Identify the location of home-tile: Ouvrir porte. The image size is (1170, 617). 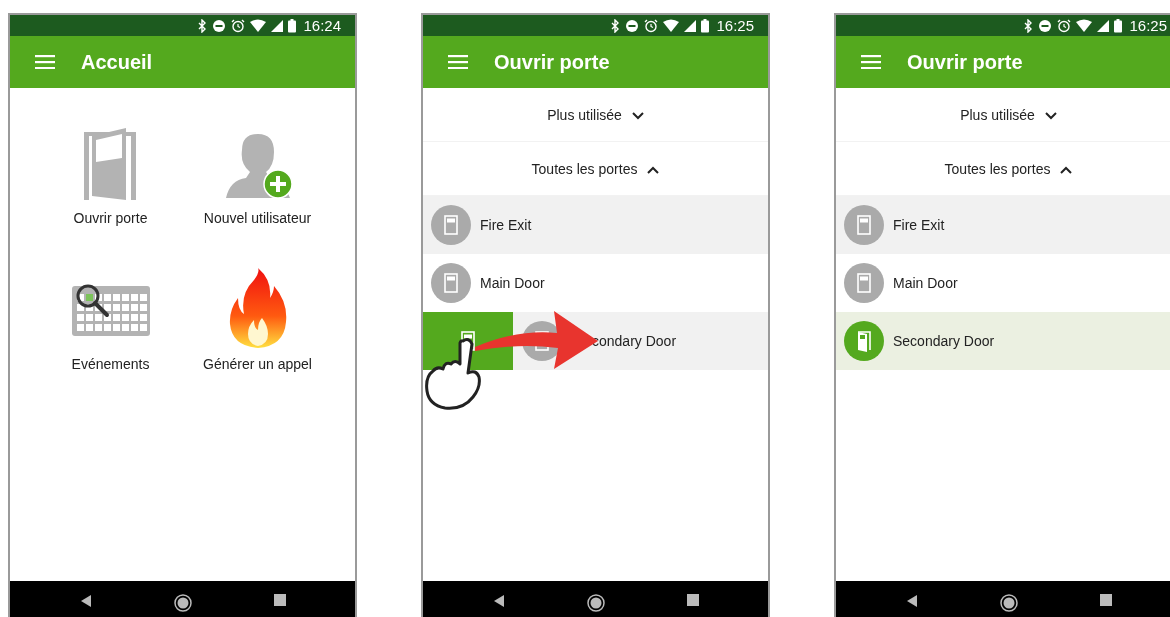
(110, 175).